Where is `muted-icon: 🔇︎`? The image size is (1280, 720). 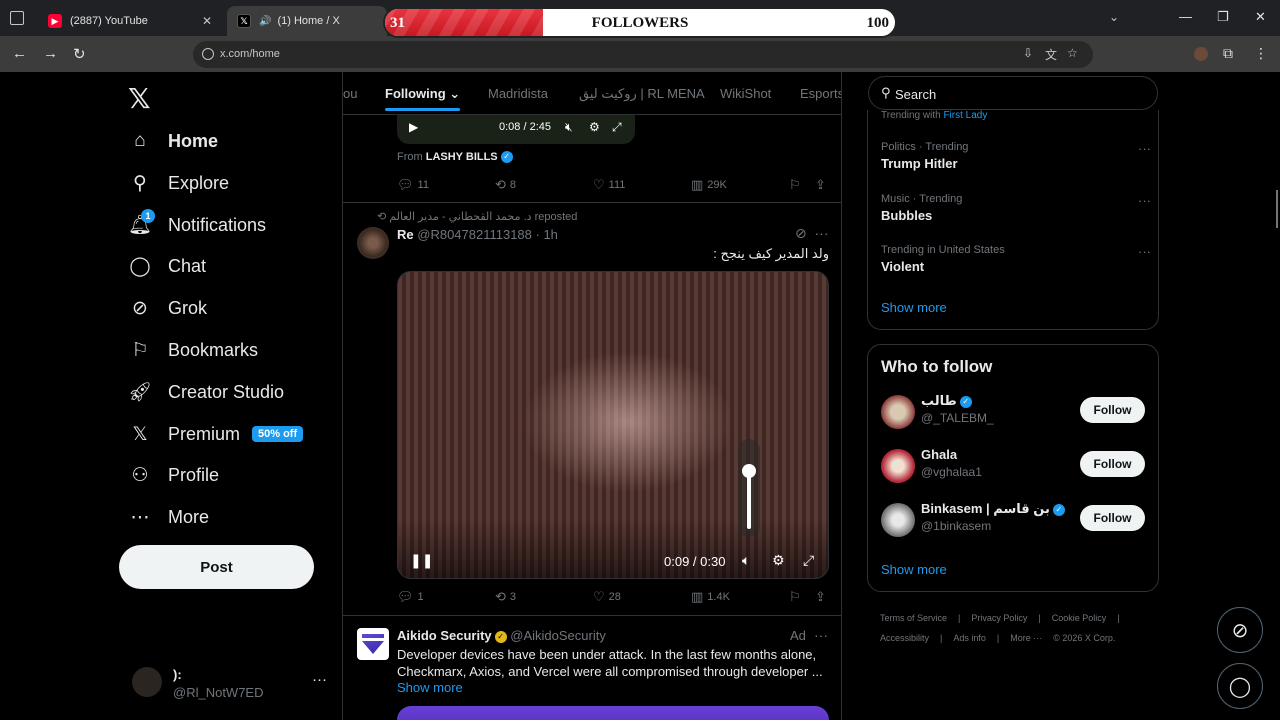
muted-icon: 🔇︎ is located at coordinates (569, 127).